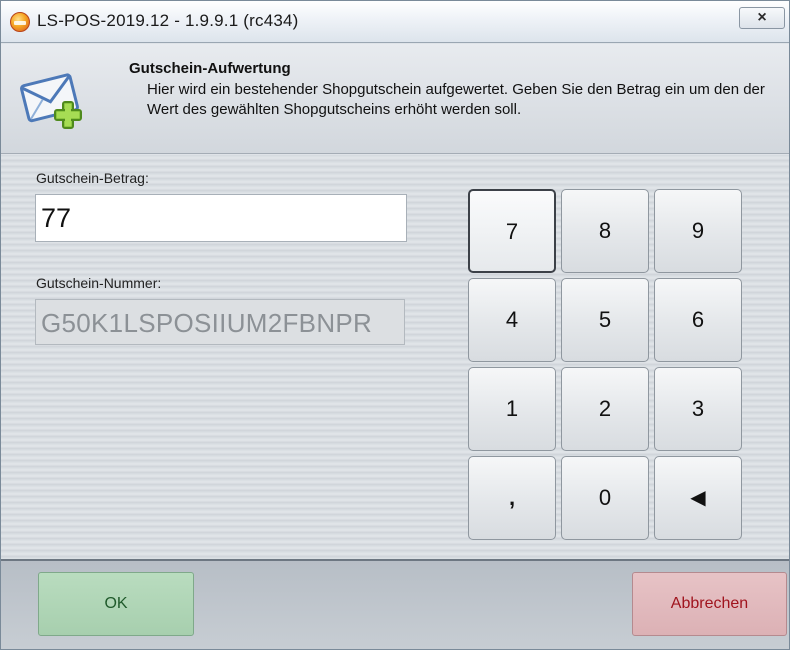 The height and width of the screenshot is (650, 790). I want to click on backspace-left-triangle-icon: ◀, so click(698, 498).